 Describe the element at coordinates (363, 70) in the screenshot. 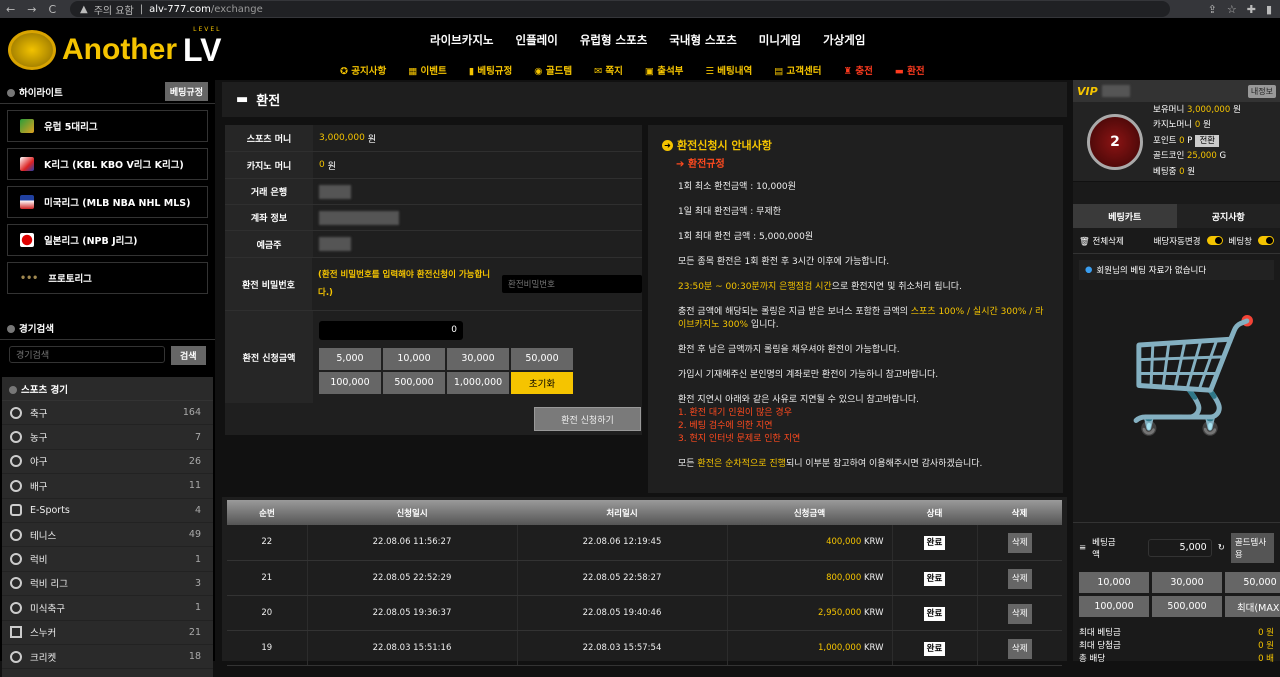

I see `subnav-notice: ✪ 공지사항` at that location.